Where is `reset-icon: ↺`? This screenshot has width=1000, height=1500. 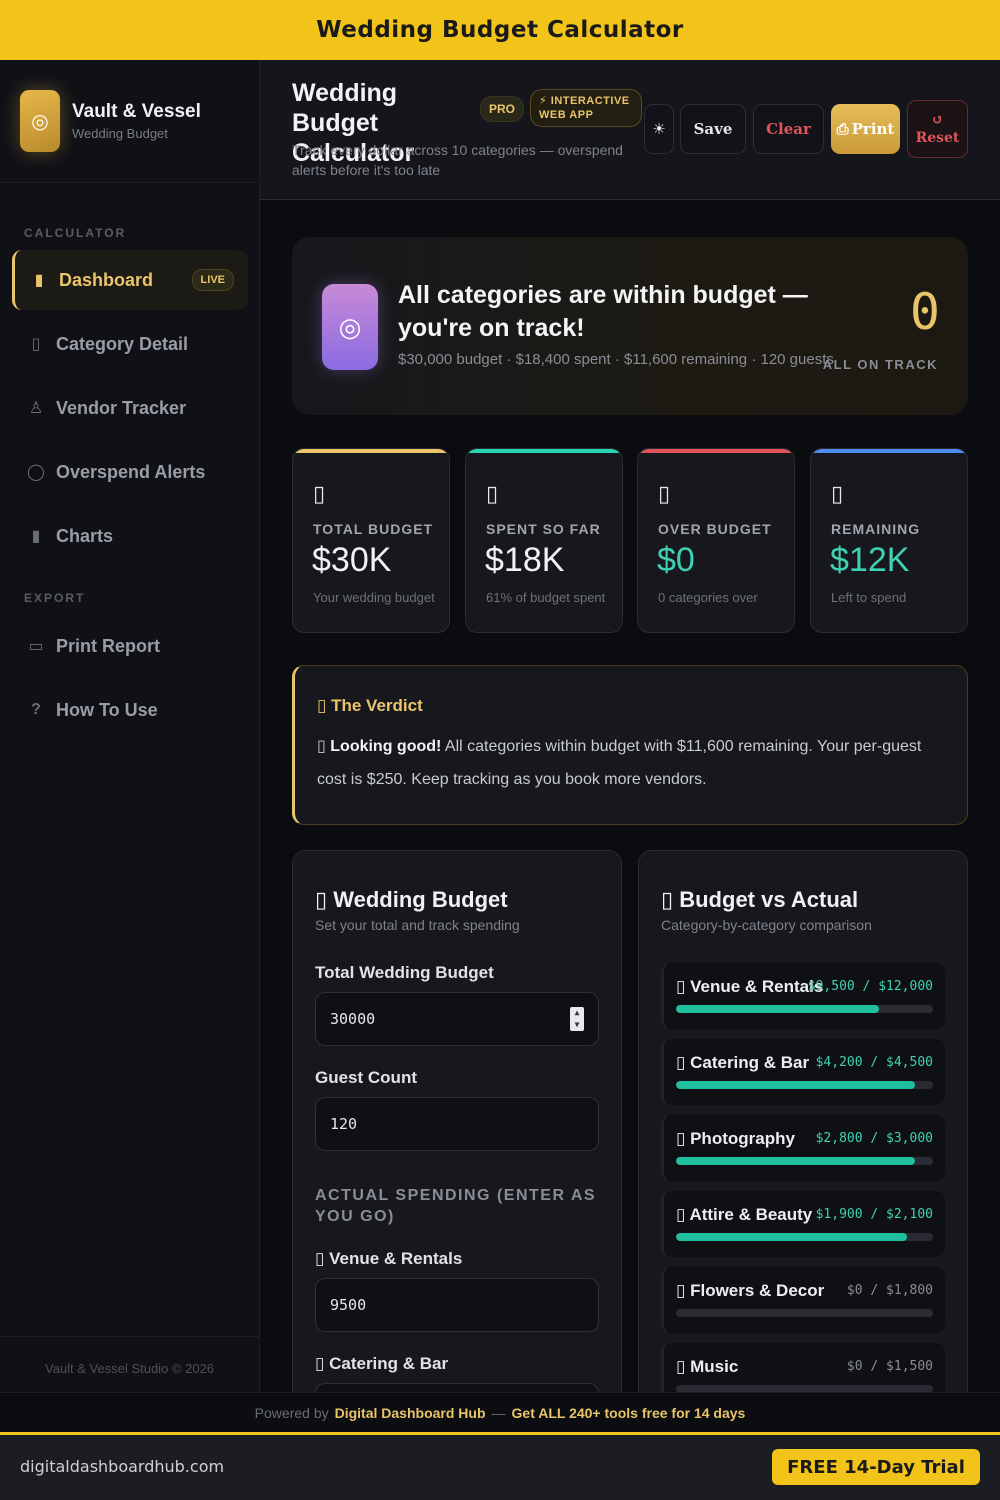
reset-icon: ↺ is located at coordinates (937, 120).